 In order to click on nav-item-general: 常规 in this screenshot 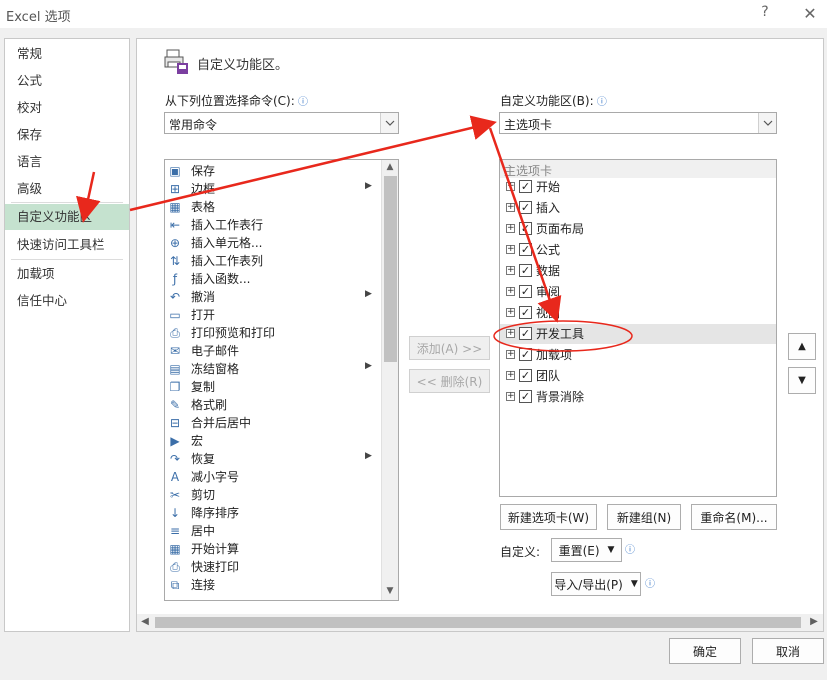, I will do `click(67, 54)`.